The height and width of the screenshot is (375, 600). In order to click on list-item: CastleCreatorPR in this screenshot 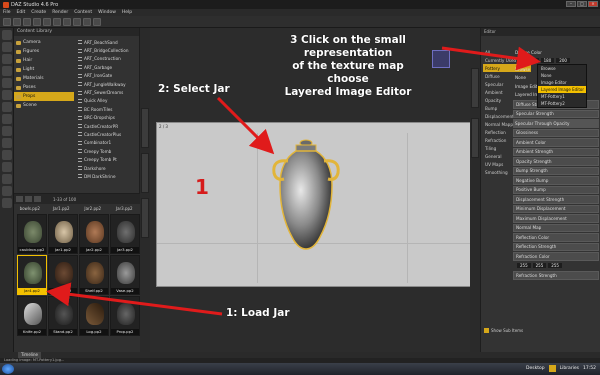, I will do `click(108, 126)`.